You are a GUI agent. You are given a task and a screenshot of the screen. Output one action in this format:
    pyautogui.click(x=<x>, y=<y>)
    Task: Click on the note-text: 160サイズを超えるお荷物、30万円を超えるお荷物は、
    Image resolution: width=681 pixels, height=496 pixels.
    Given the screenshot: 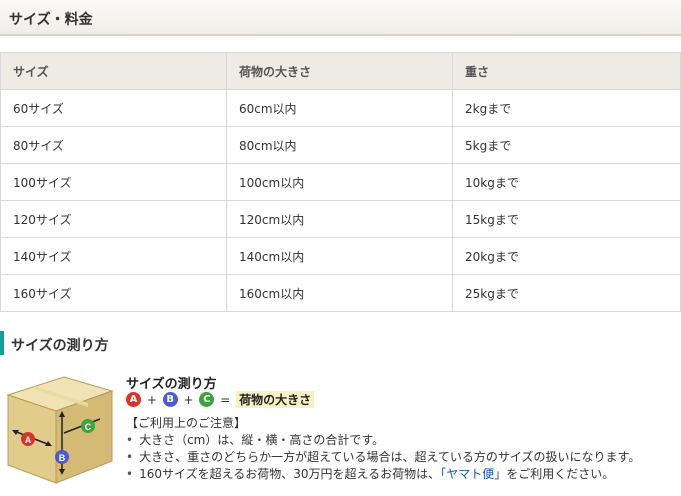 What is the action you would take?
    pyautogui.click(x=290, y=474)
    